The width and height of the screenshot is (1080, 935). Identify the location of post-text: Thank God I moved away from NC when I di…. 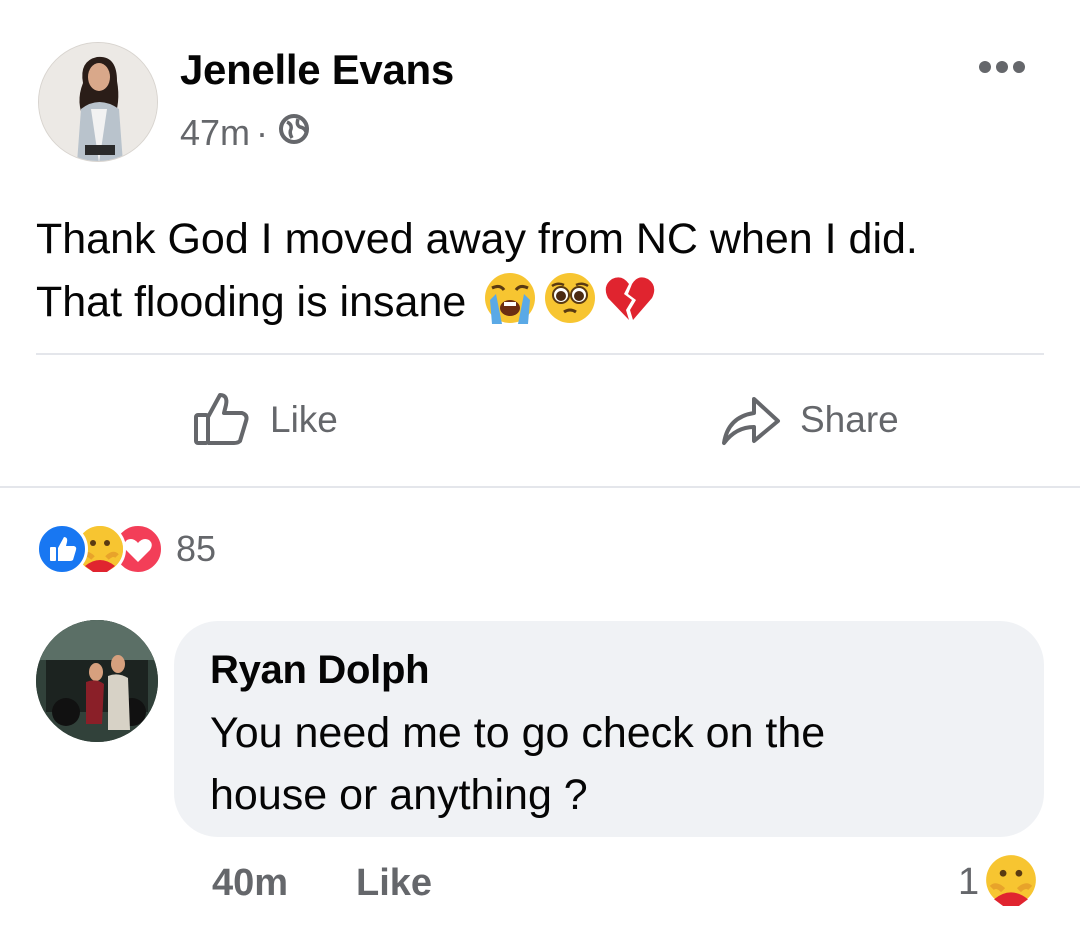
(541, 275).